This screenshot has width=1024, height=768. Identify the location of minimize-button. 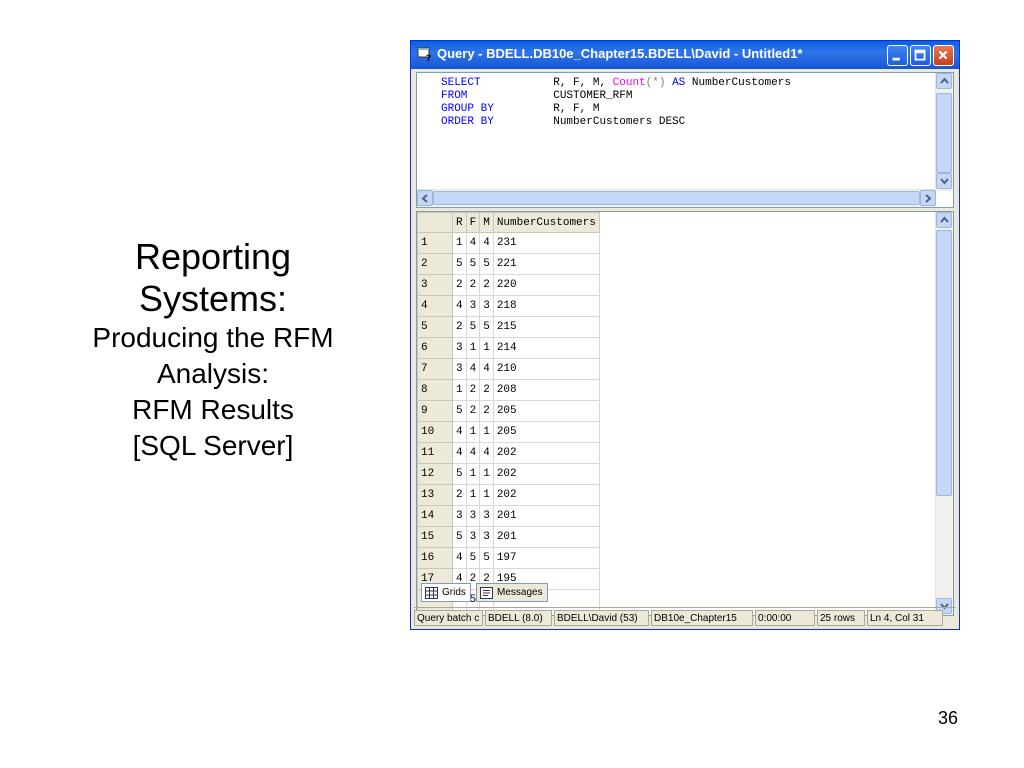
(897, 55).